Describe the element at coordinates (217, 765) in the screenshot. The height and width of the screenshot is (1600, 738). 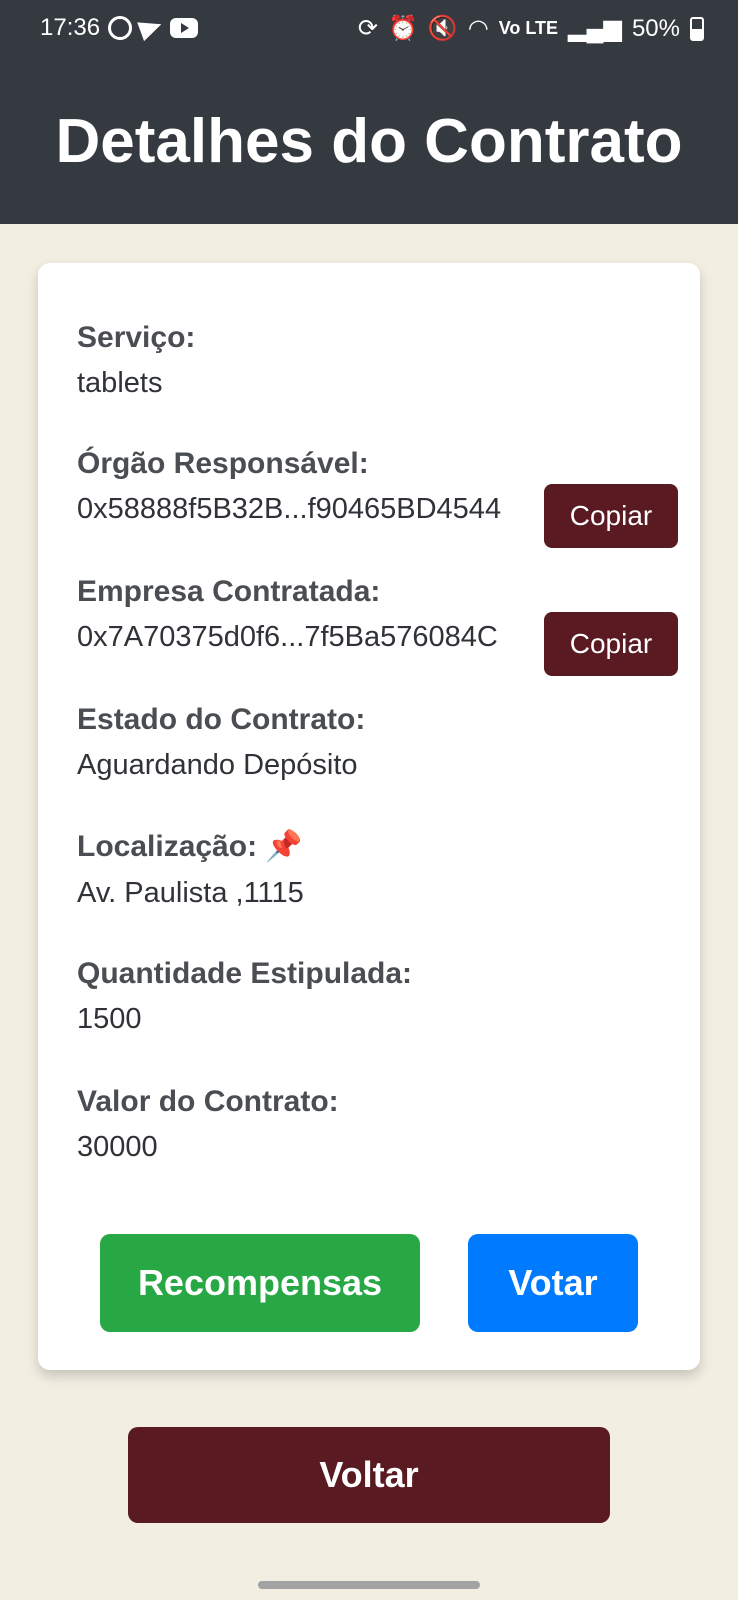
I see `state-value: Aguardando Depósito` at that location.